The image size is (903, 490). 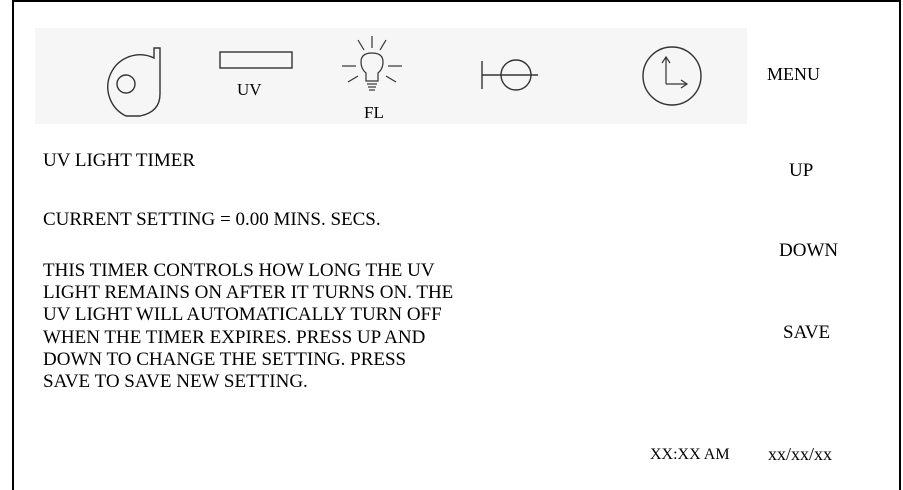 What do you see at coordinates (374, 112) in the screenshot?
I see `fl-label: FL` at bounding box center [374, 112].